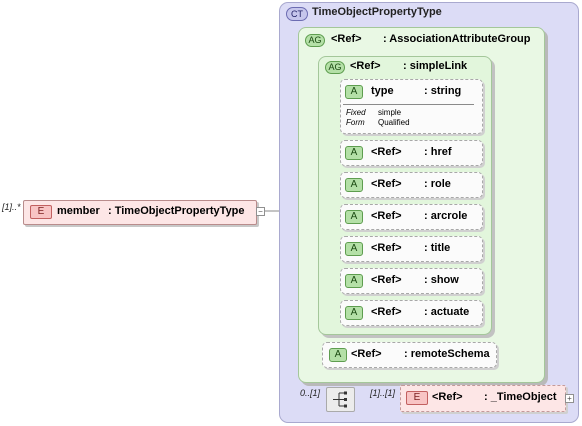 This screenshot has height=426, width=582. Describe the element at coordinates (310, 393) in the screenshot. I see `sequence-cardinality: 0..[1]` at that location.